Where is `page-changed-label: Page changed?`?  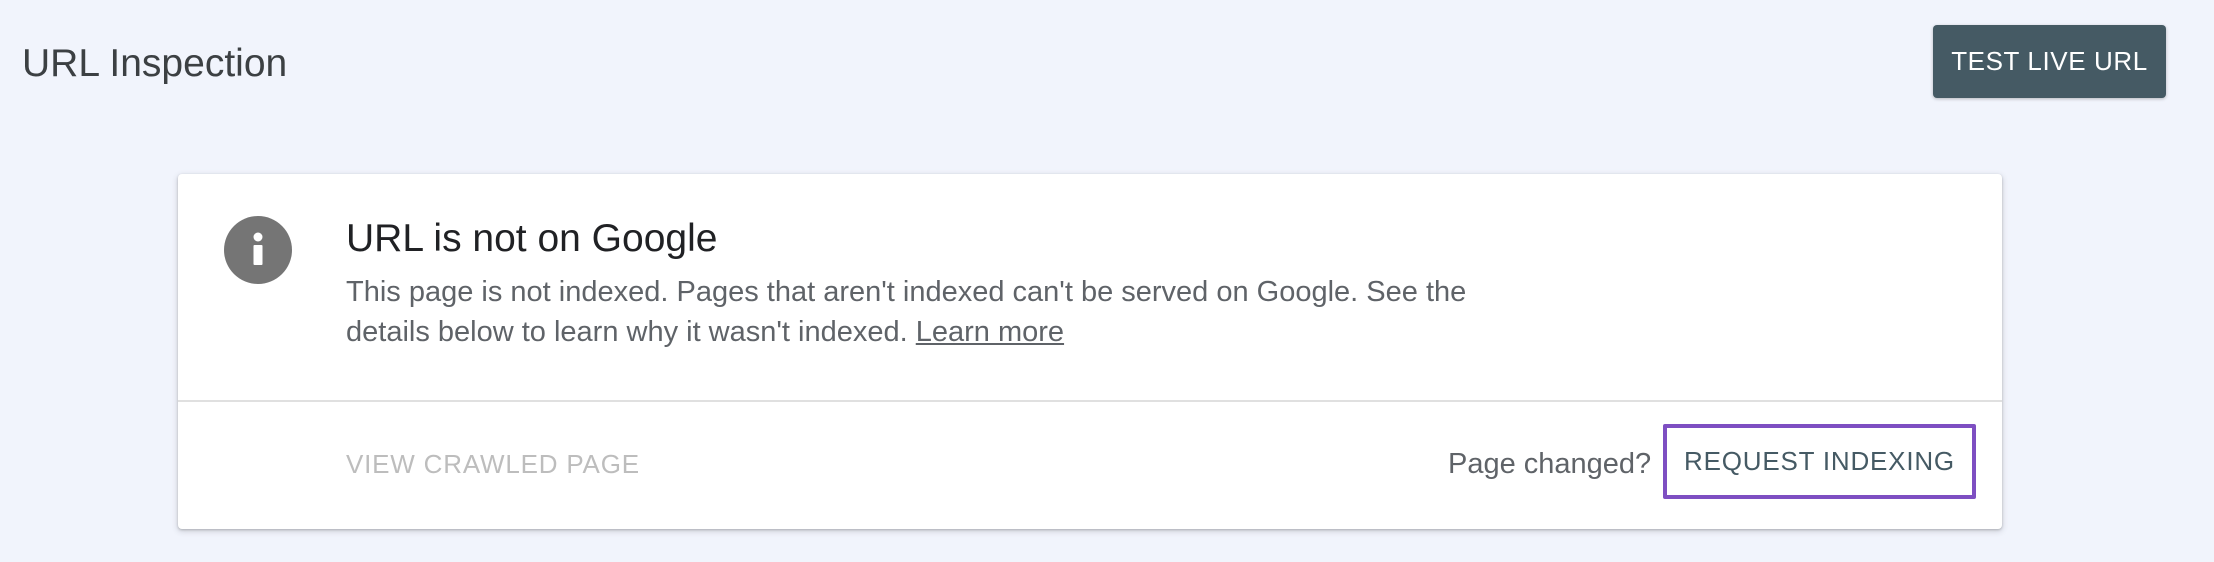 page-changed-label: Page changed? is located at coordinates (1550, 464).